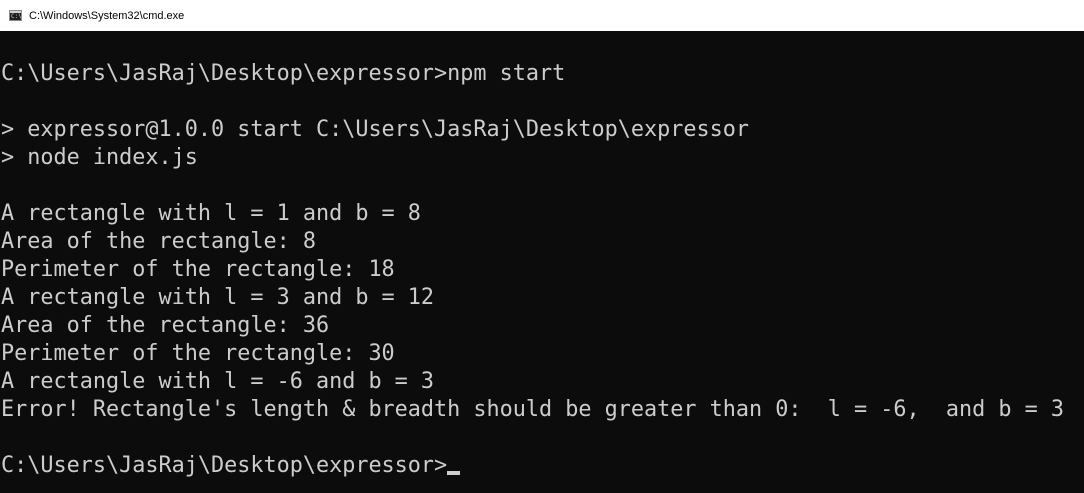 Image resolution: width=1084 pixels, height=493 pixels. I want to click on console-line: > node index.js, so click(99, 157).